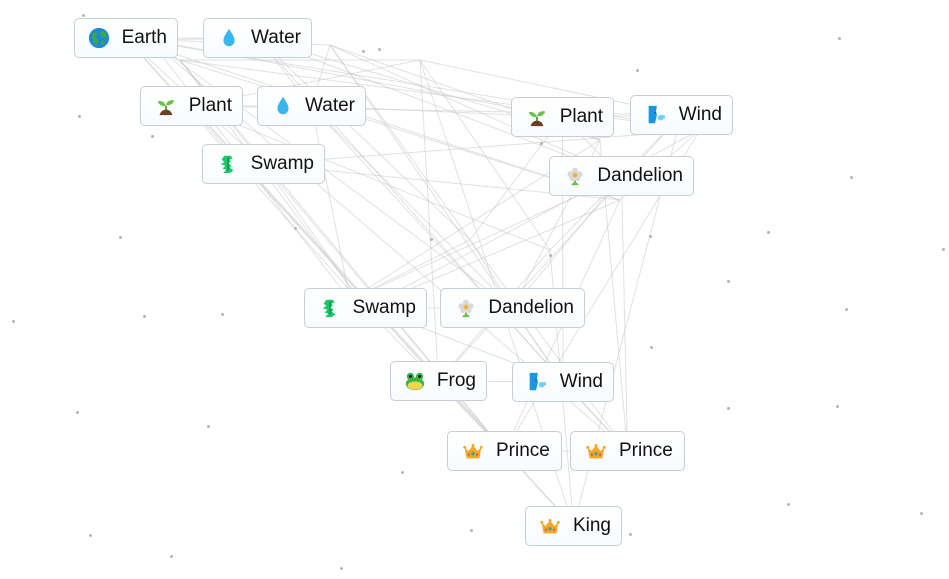  Describe the element at coordinates (456, 380) in the screenshot. I see `item-label: Frog` at that location.